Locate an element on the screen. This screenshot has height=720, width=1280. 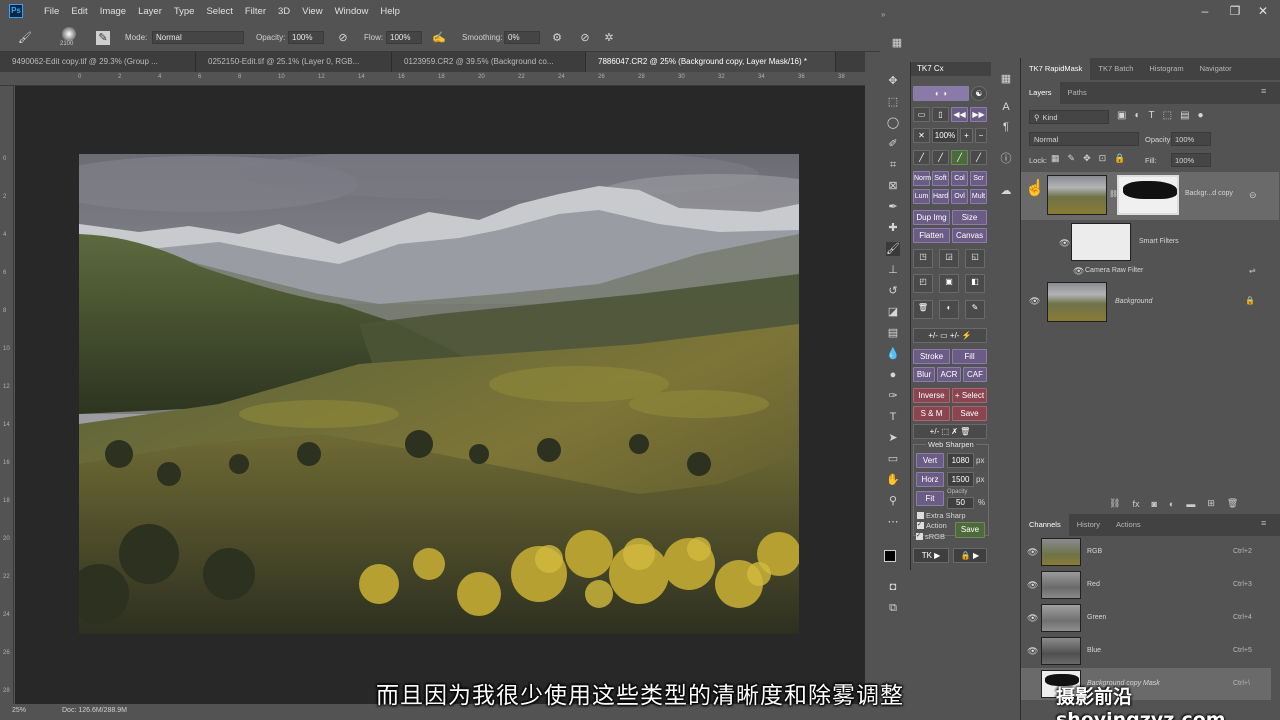
healing-tool-icon: ✚ is located at coordinates (893, 228).